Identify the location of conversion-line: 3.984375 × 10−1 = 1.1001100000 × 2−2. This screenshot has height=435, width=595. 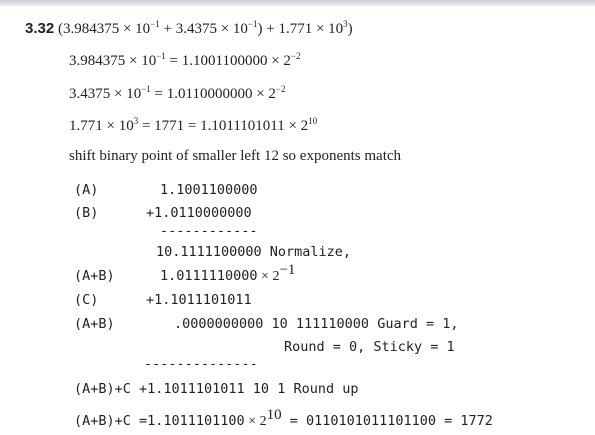
(185, 60).